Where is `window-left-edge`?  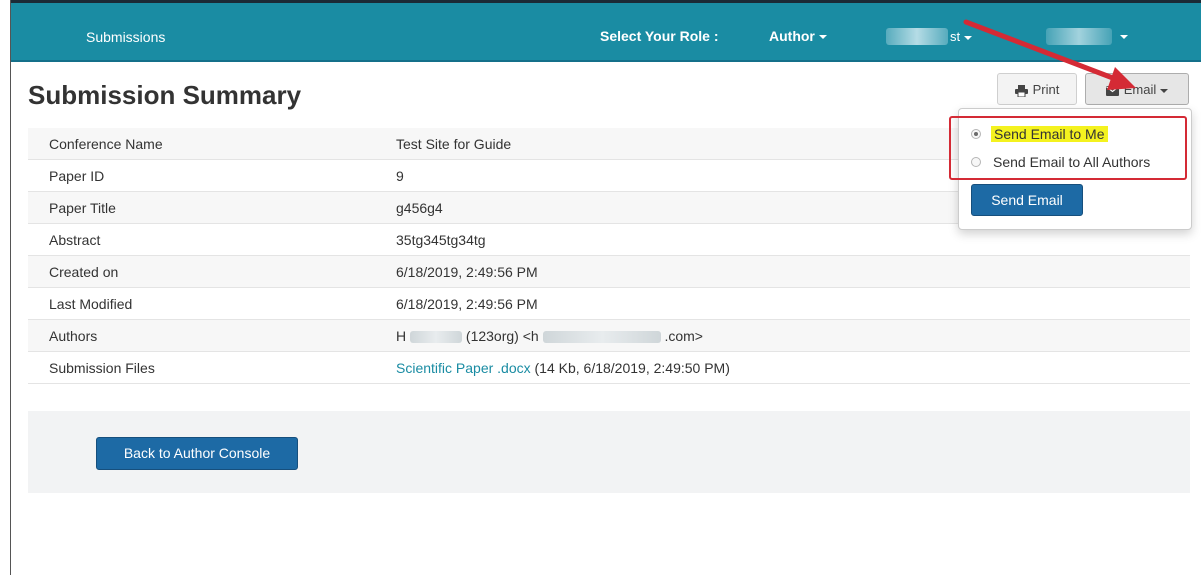 window-left-edge is located at coordinates (10, 287).